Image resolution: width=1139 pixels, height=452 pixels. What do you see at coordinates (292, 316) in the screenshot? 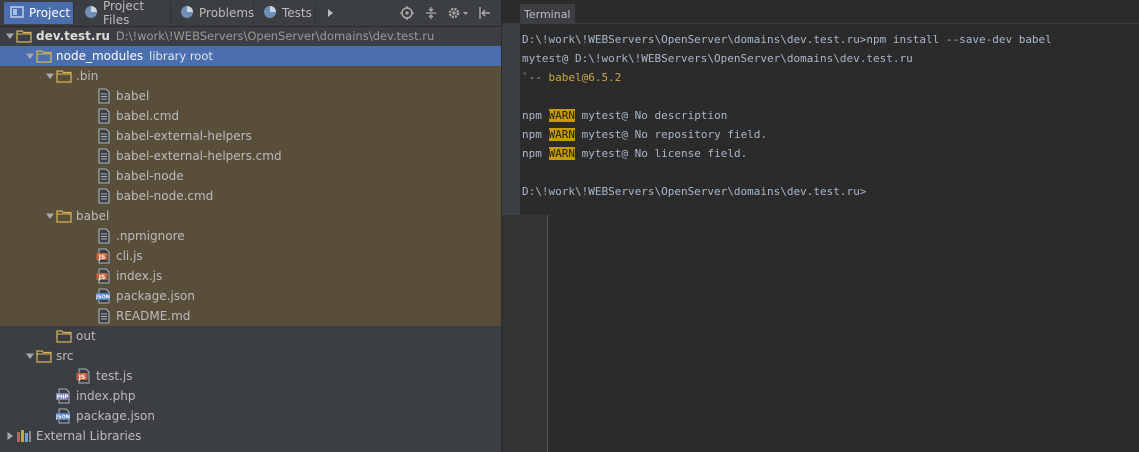
I see `tree-node: README.md` at bounding box center [292, 316].